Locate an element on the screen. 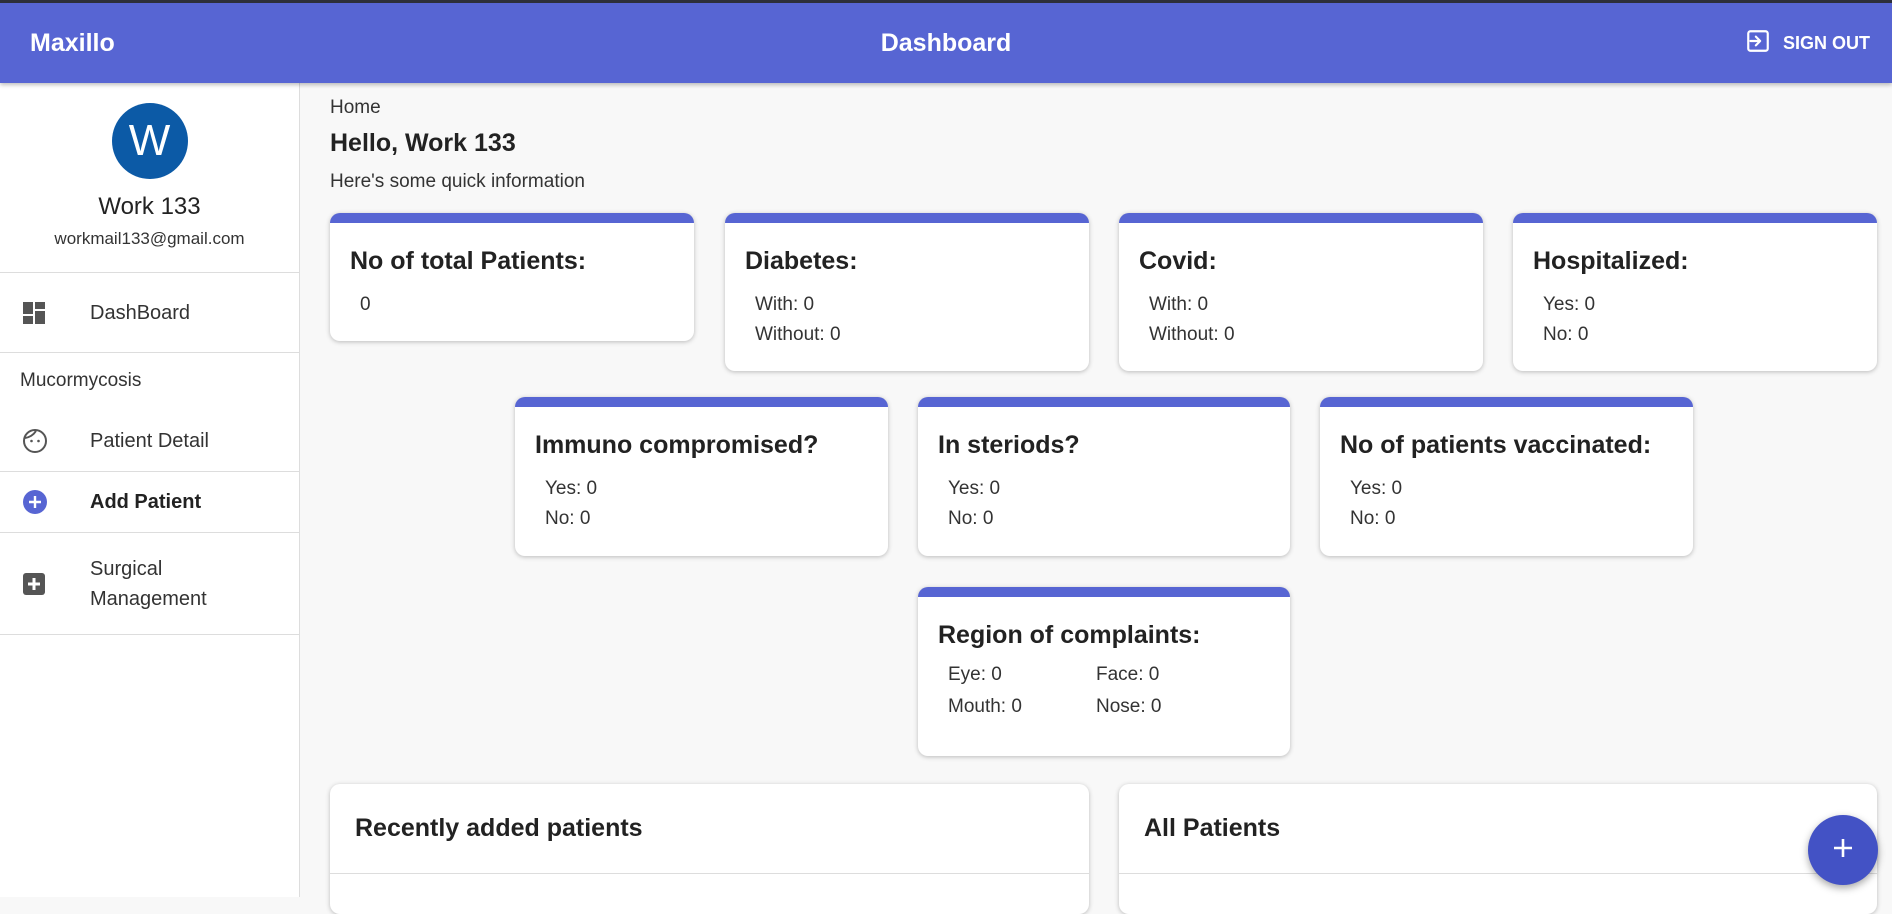  avatar: W is located at coordinates (149, 141).